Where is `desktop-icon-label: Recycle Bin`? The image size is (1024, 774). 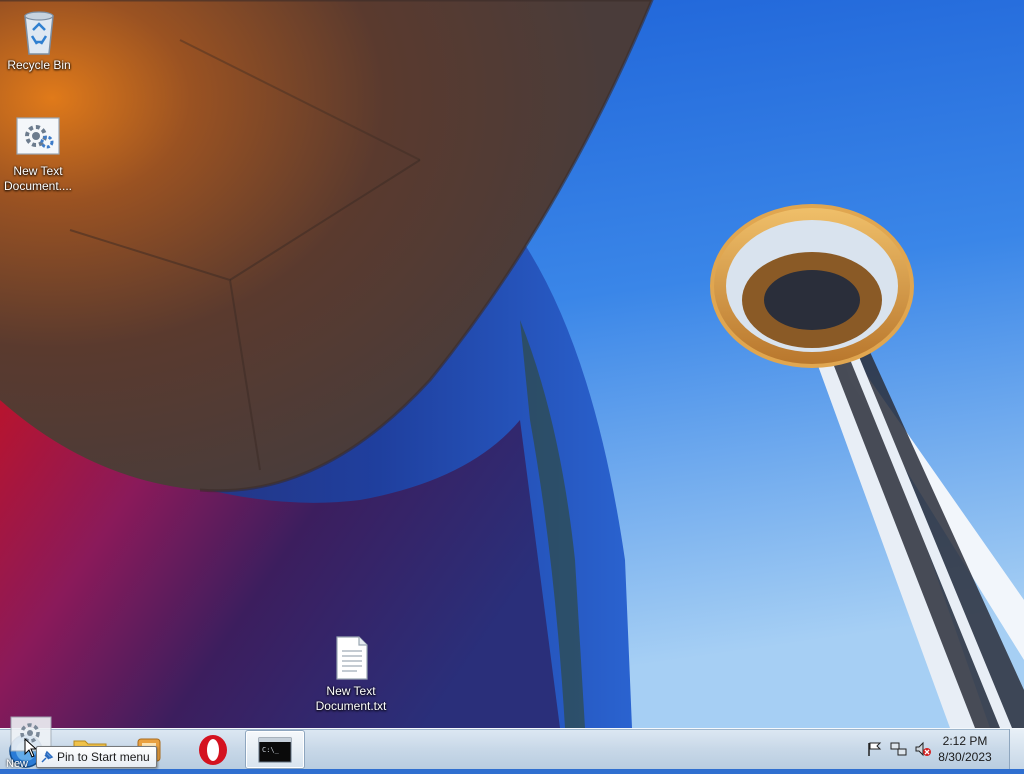
desktop-icon-label: Recycle Bin is located at coordinates (39, 65).